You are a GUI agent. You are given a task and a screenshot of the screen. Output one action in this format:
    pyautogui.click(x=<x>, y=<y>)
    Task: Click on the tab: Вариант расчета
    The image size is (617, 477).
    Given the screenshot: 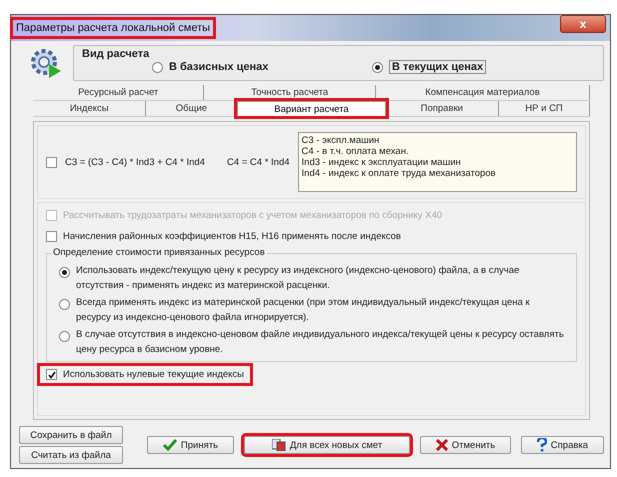 What is the action you would take?
    pyautogui.click(x=311, y=108)
    